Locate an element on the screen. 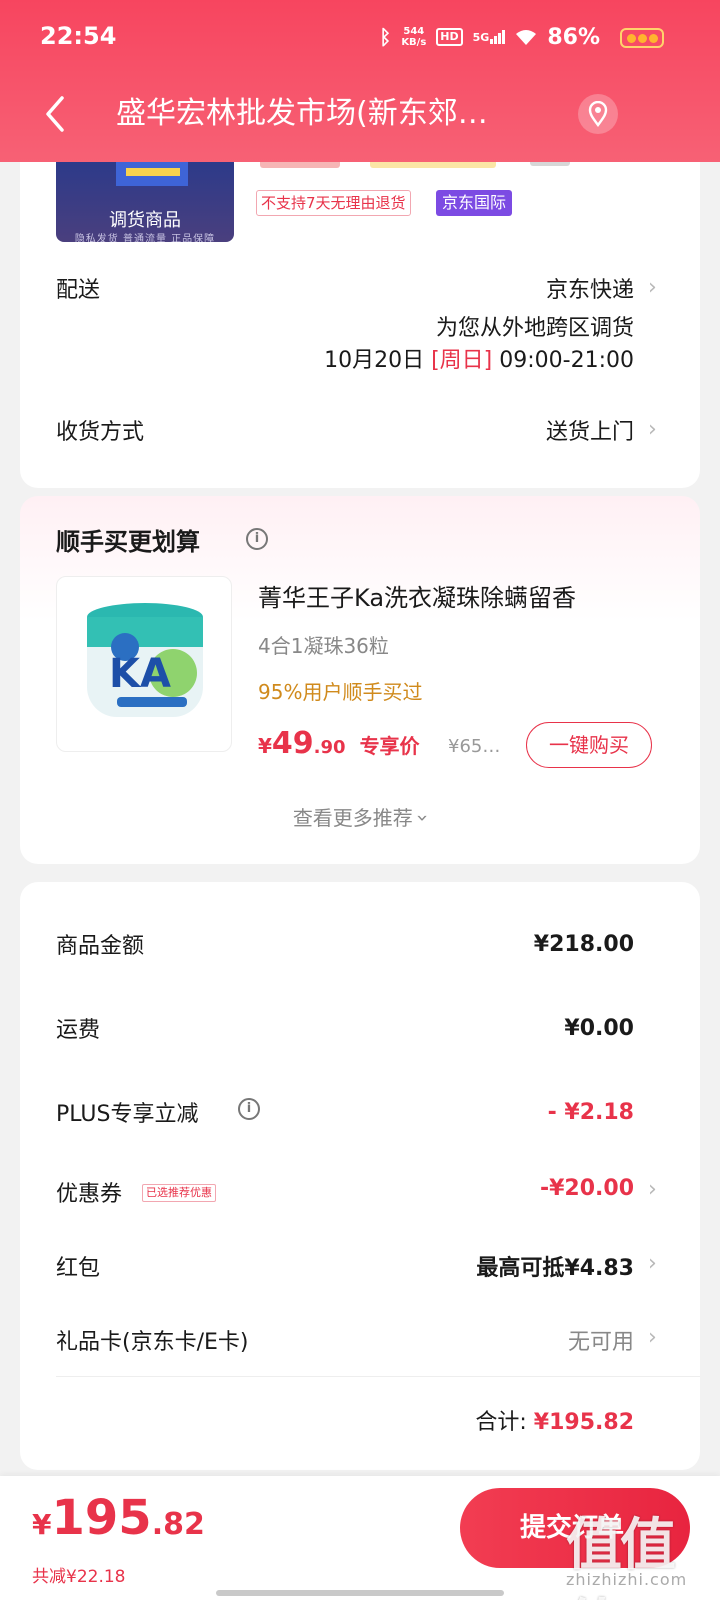  recommend-bought-text: 95%用户顺手买过 is located at coordinates (340, 692).